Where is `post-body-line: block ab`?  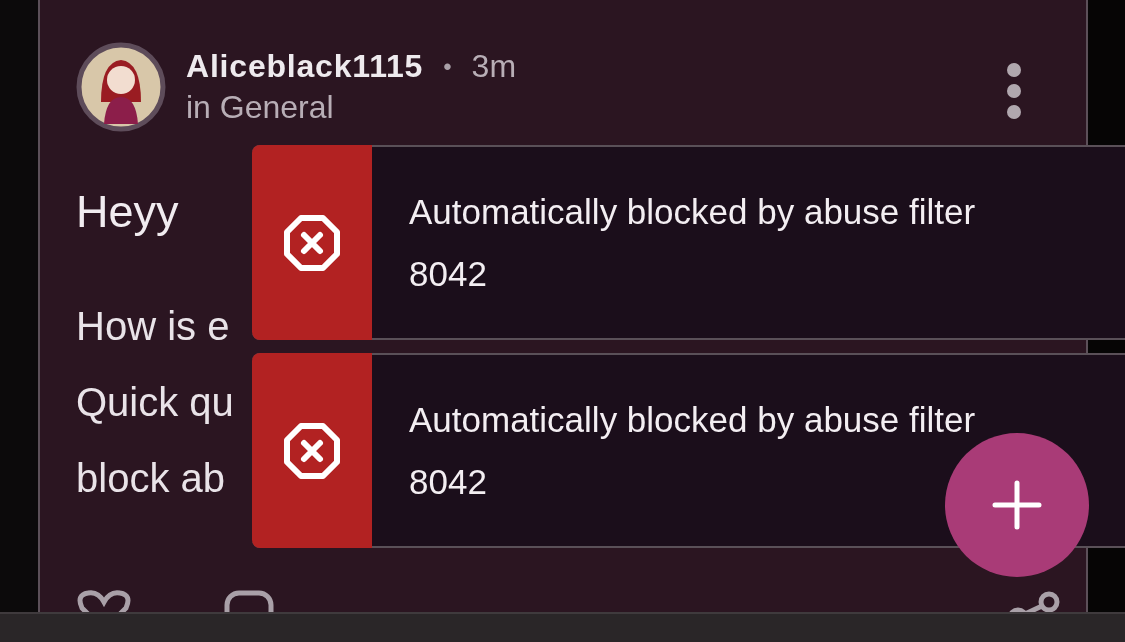 post-body-line: block ab is located at coordinates (150, 478).